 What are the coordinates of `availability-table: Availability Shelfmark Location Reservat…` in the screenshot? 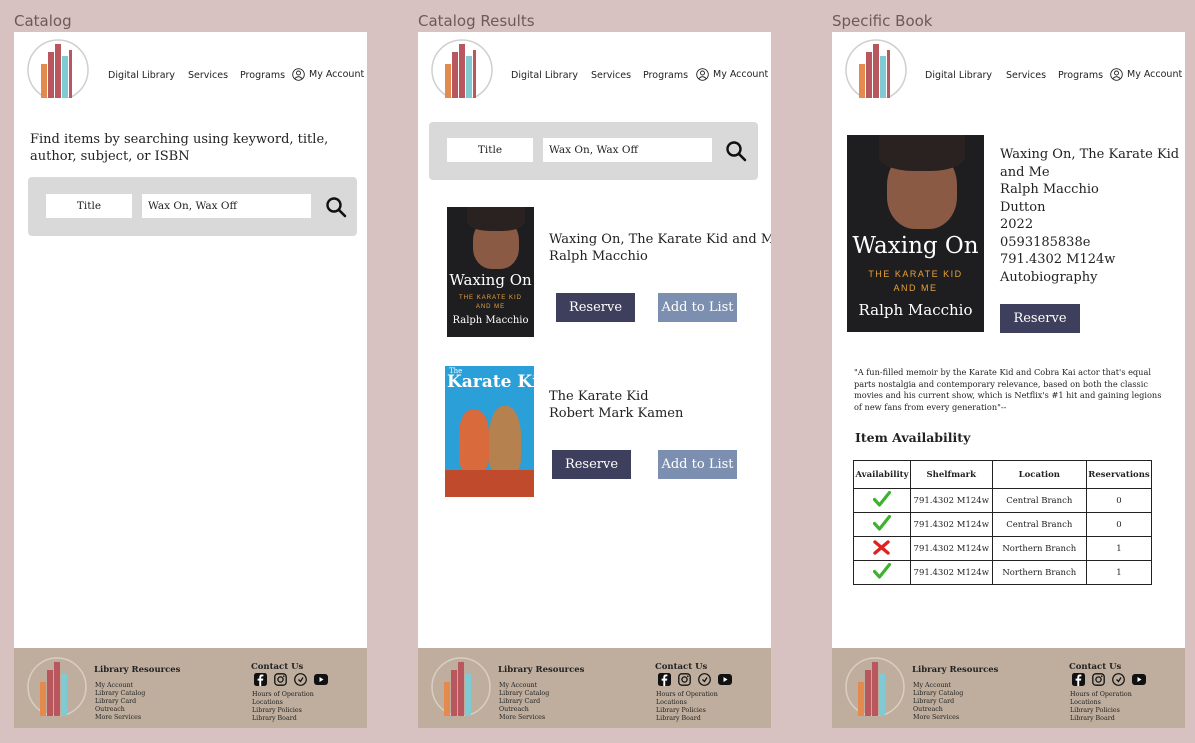 It's located at (1002, 522).